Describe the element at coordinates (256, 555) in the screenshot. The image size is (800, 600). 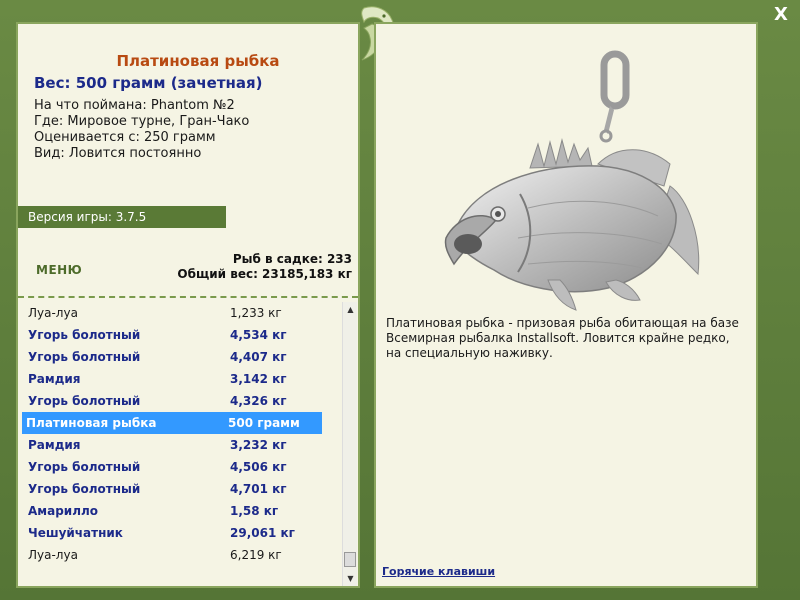
I see `list-item-weight: 6,219 кг` at that location.